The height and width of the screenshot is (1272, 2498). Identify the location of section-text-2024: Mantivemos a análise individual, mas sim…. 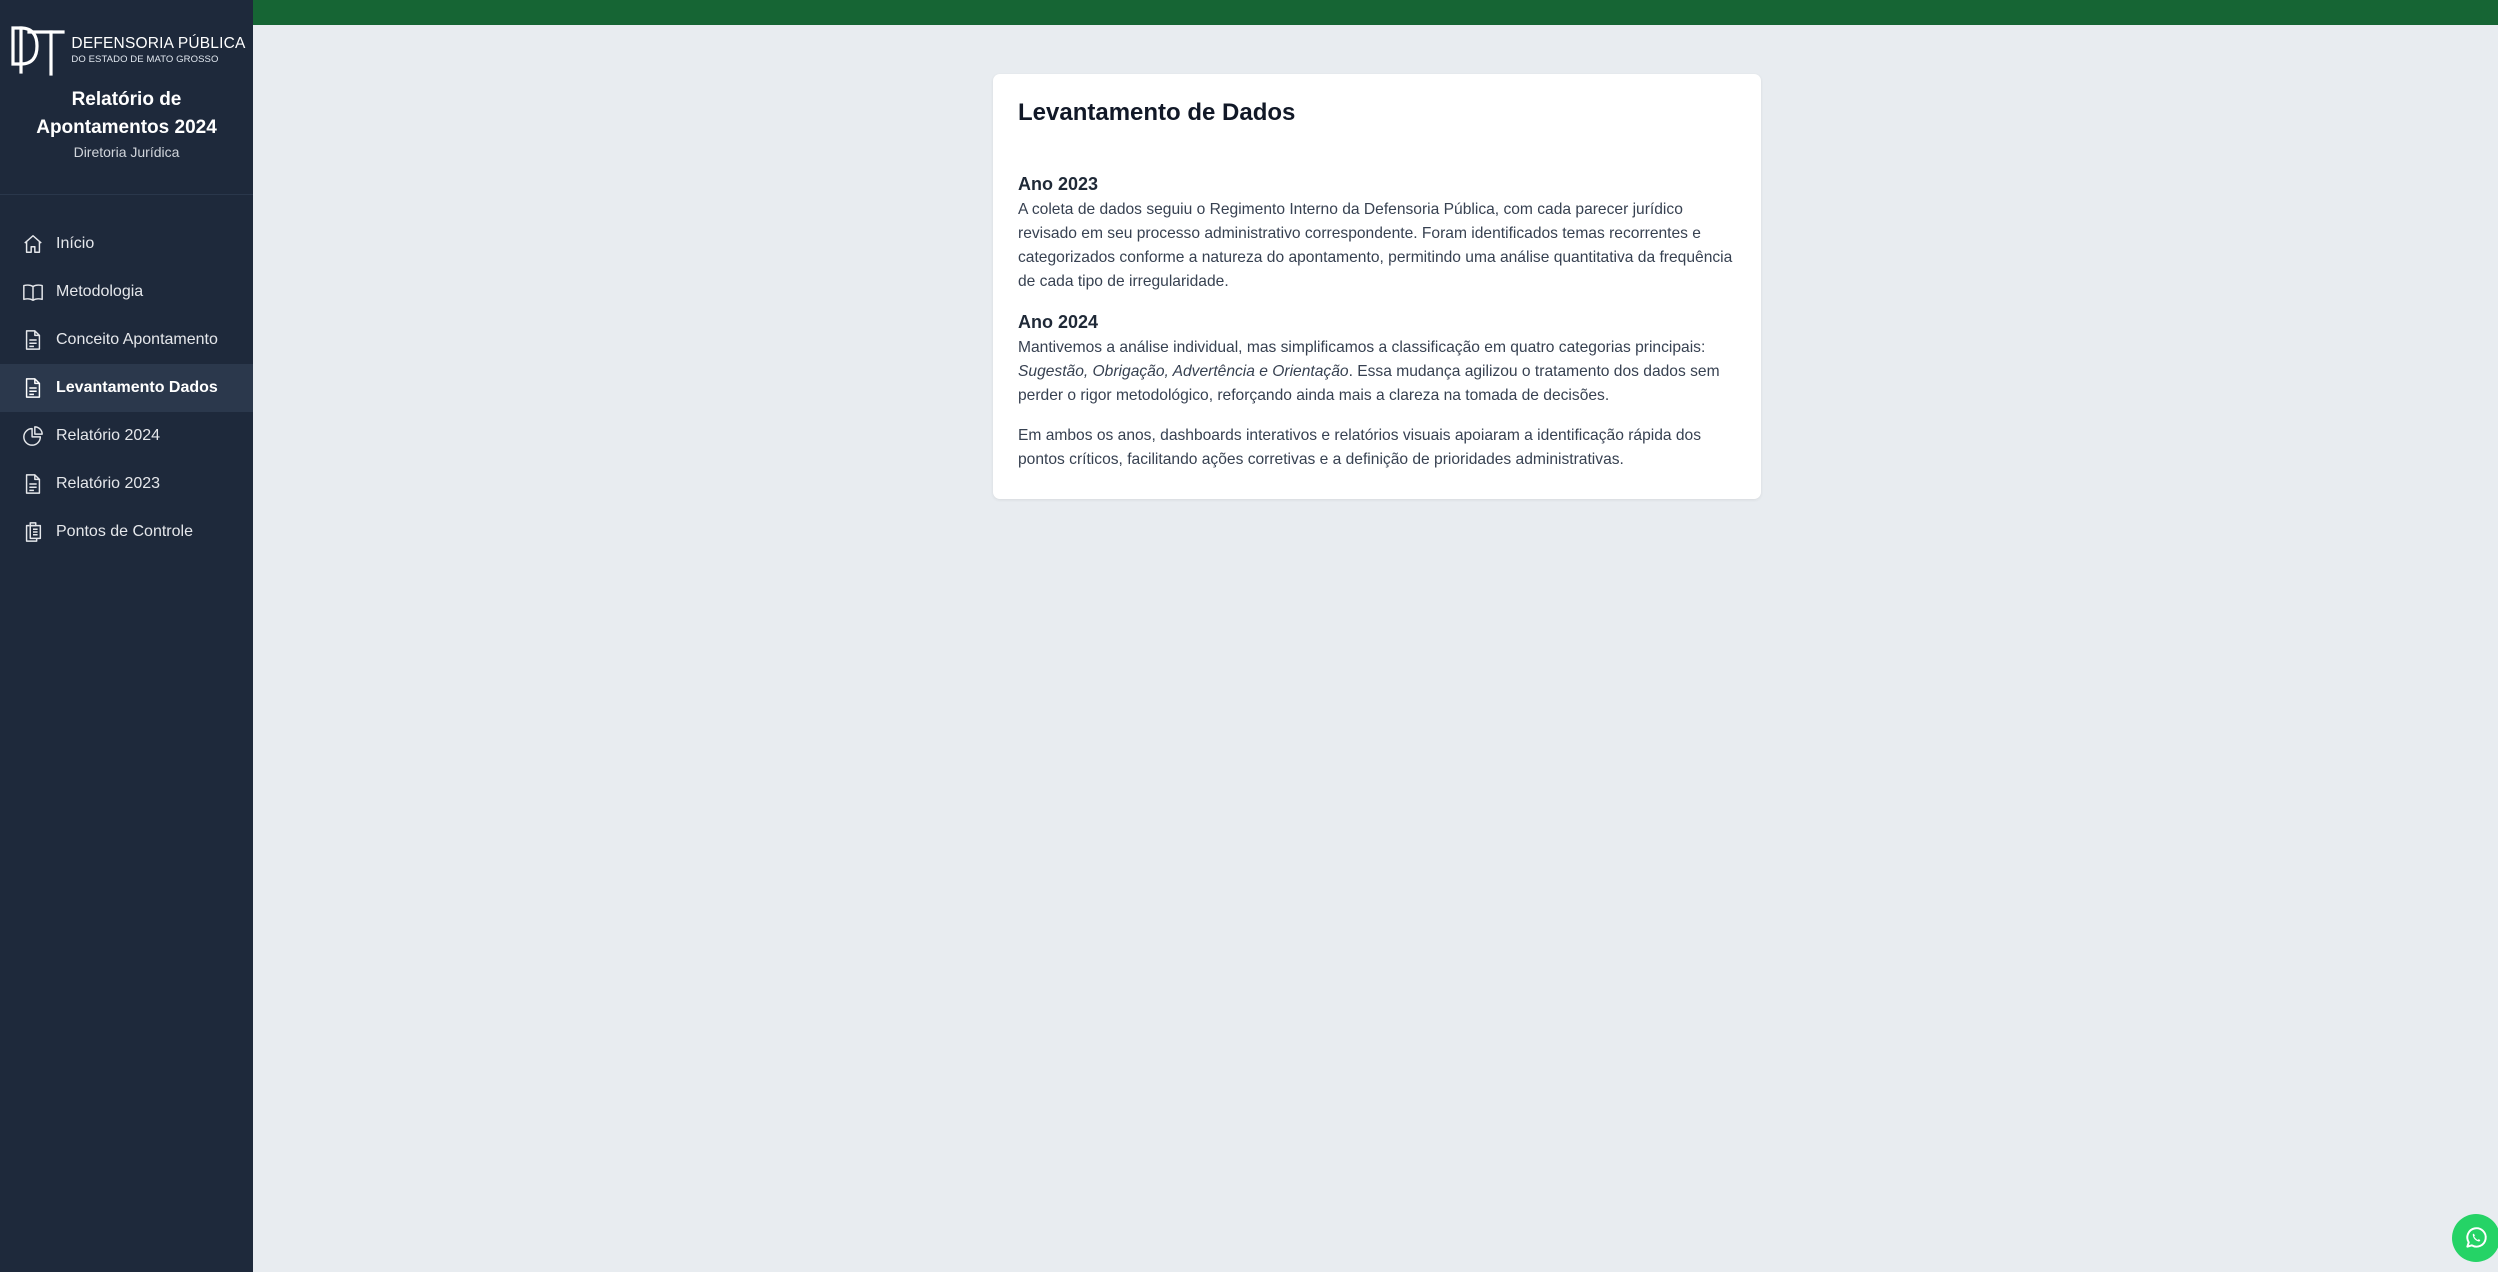
(1377, 372).